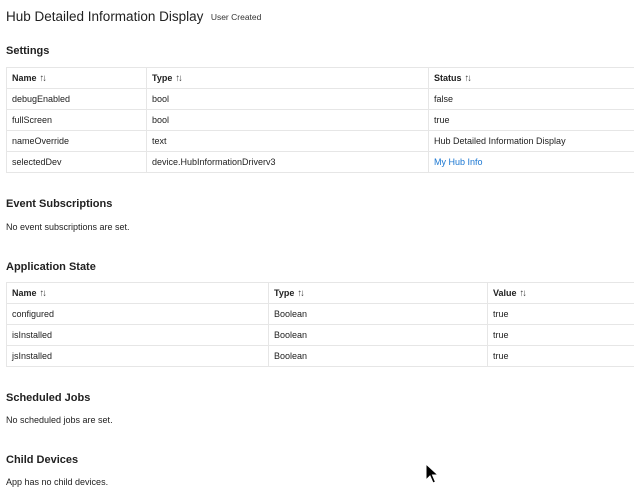 This screenshot has width=634, height=500. I want to click on setting-status-link: My Hub Info, so click(531, 162).